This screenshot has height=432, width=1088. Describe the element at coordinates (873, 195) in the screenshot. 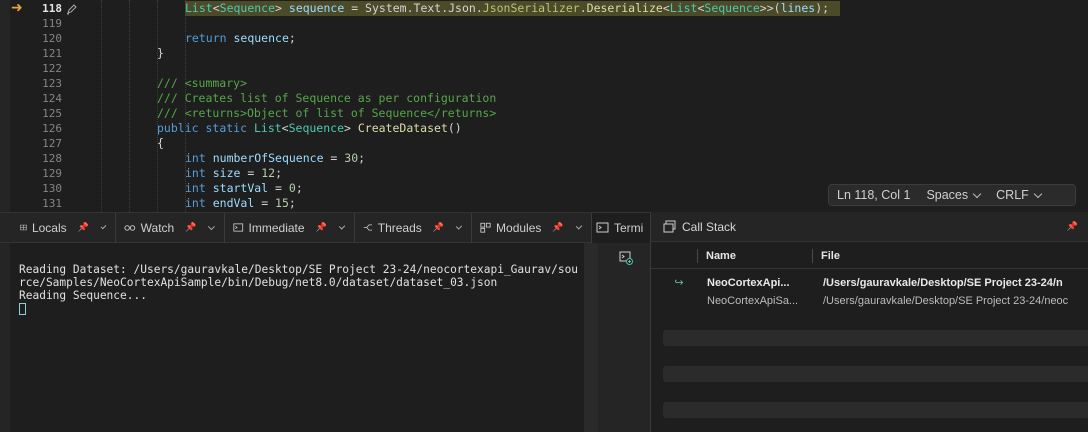

I see `cursor-position: Ln 118, Col 1` at that location.